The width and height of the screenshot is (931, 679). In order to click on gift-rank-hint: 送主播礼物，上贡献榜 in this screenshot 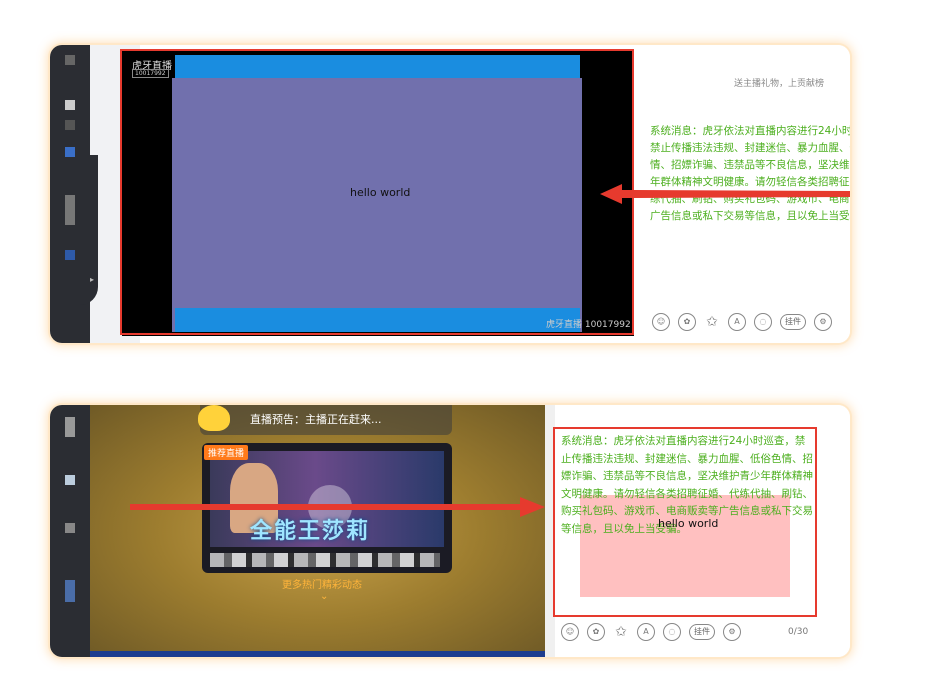, I will do `click(779, 82)`.